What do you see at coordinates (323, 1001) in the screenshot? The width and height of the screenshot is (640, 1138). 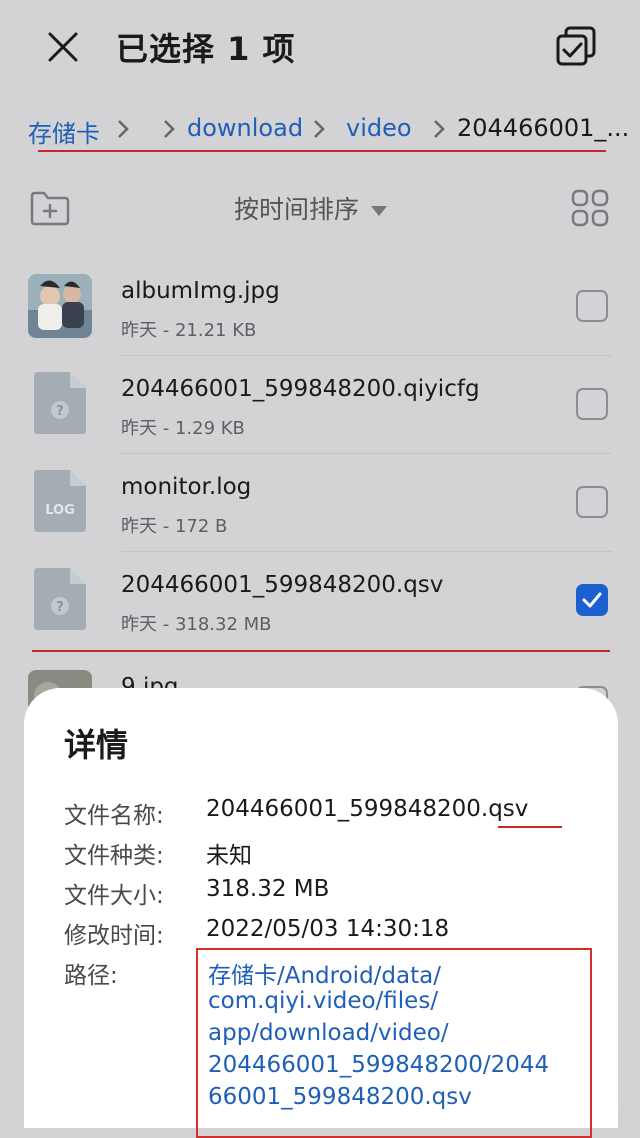 I see `path-link-line: com.qiyi.video/files/` at bounding box center [323, 1001].